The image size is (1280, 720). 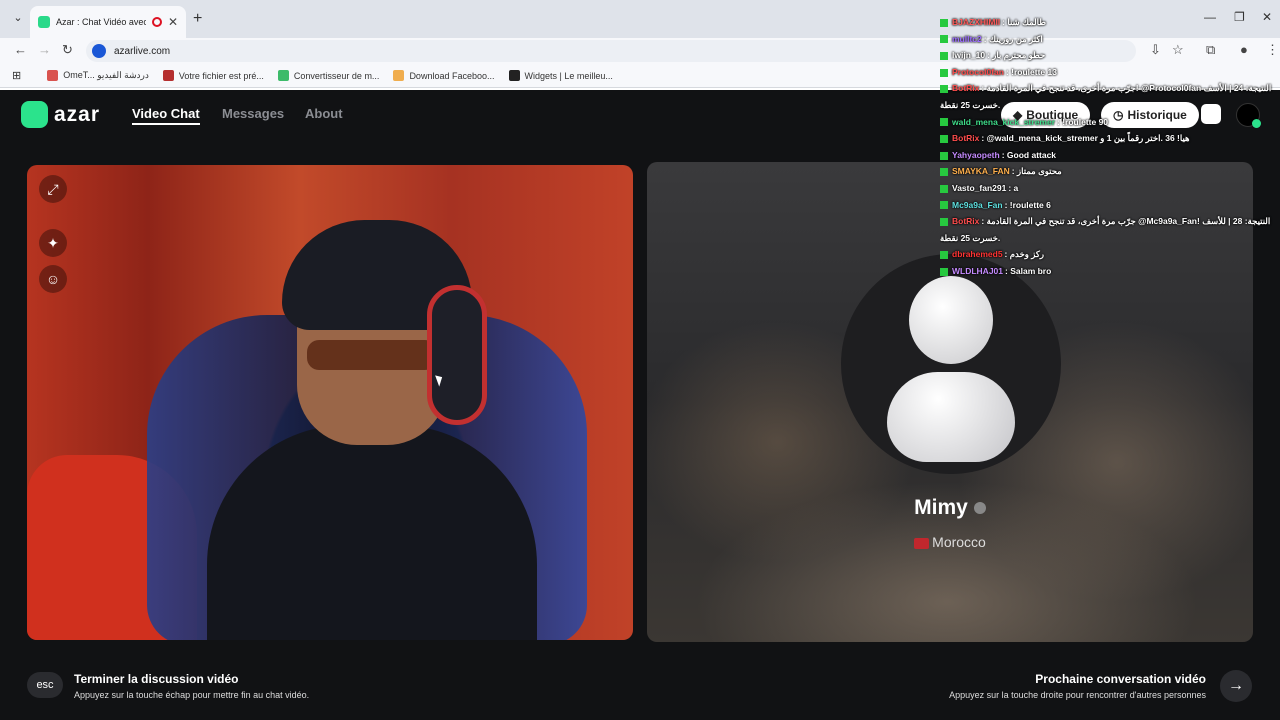 What do you see at coordinates (977, 204) in the screenshot?
I see `chat-username: Mc9a9a_Fan` at bounding box center [977, 204].